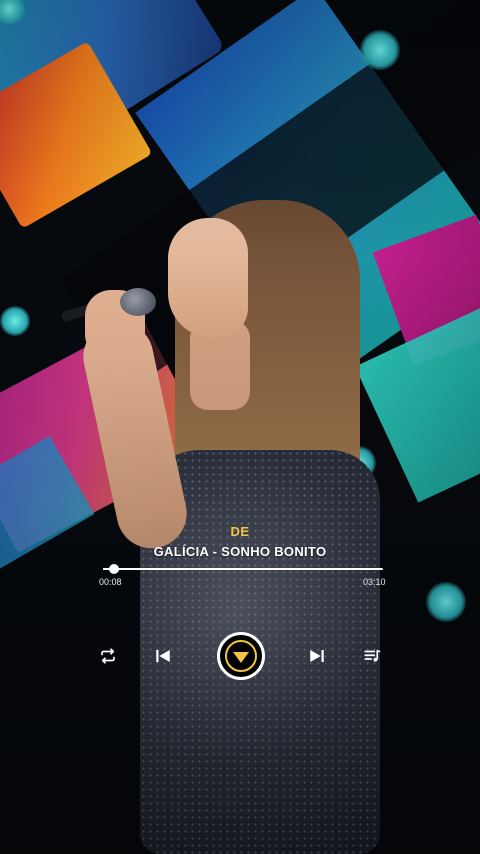 The image size is (480, 854). I want to click on skip-previous-icon, so click(163, 656).